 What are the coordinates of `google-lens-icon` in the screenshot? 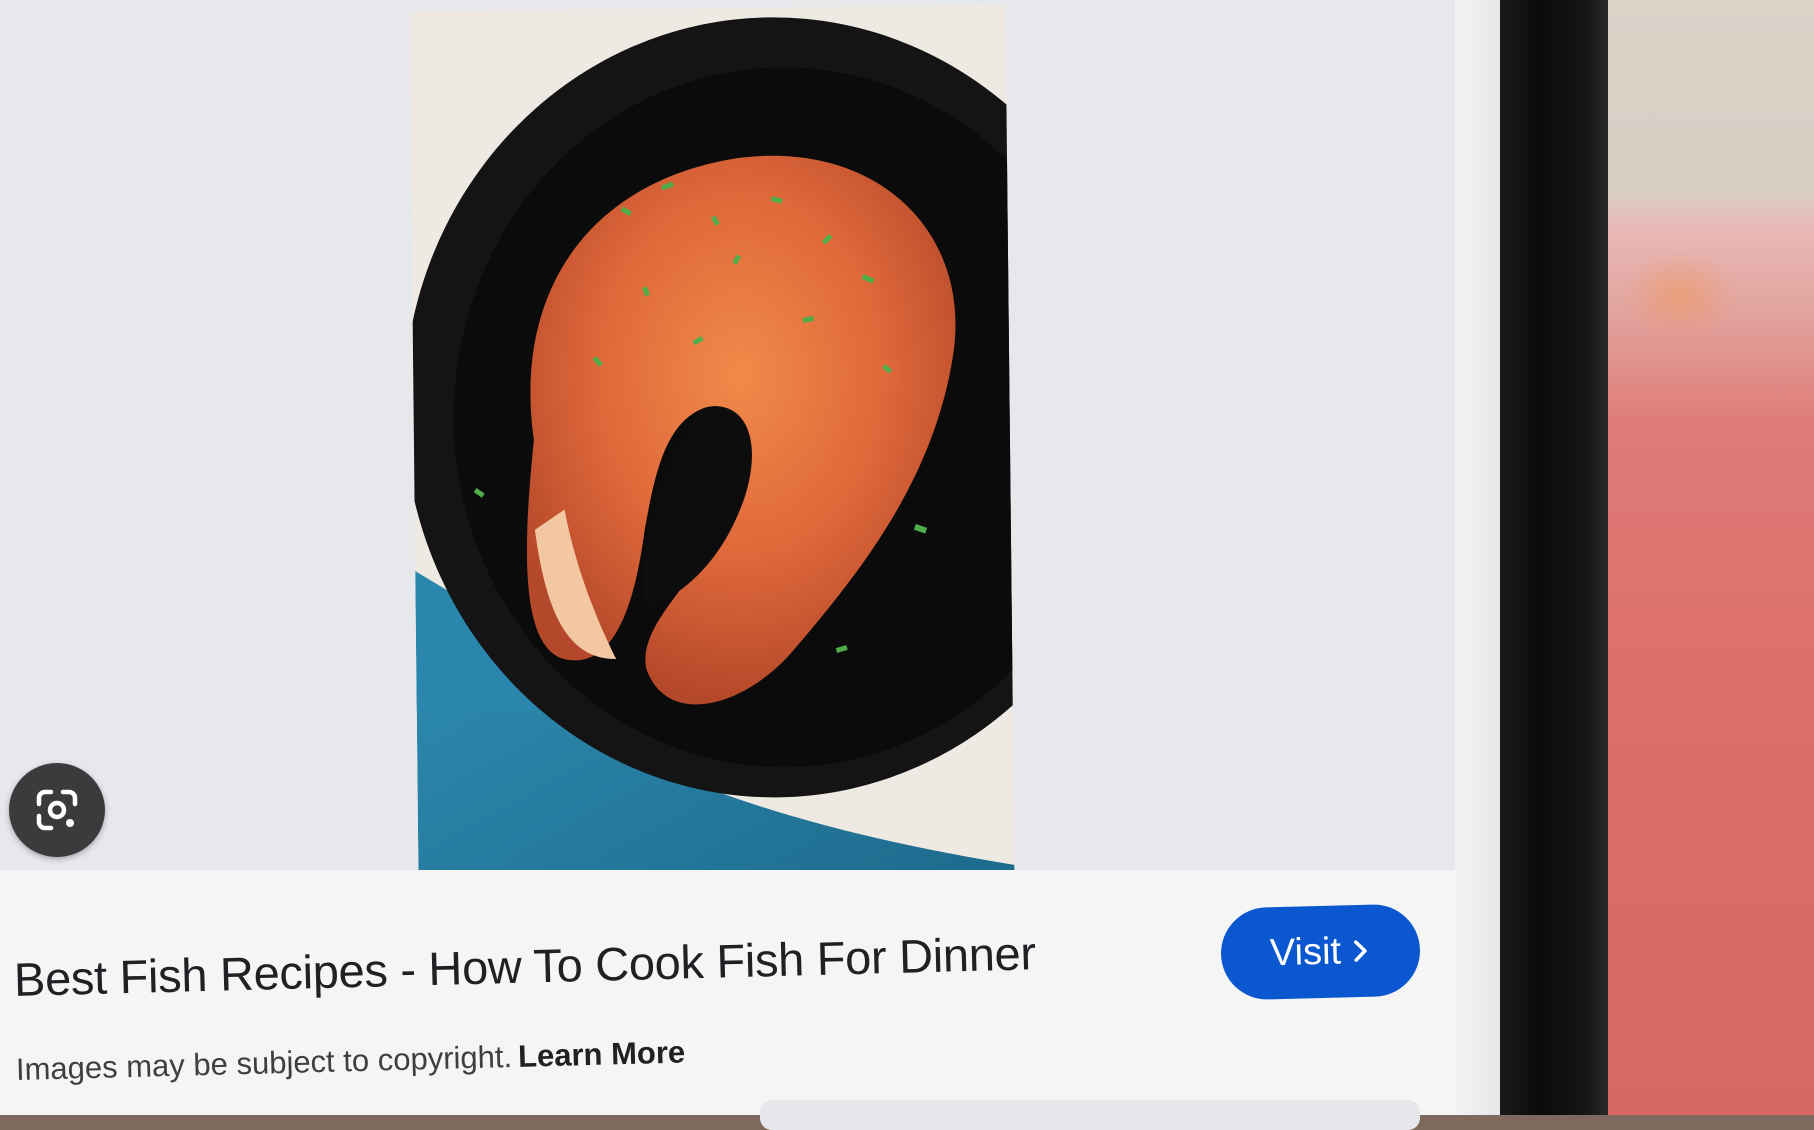 It's located at (57, 810).